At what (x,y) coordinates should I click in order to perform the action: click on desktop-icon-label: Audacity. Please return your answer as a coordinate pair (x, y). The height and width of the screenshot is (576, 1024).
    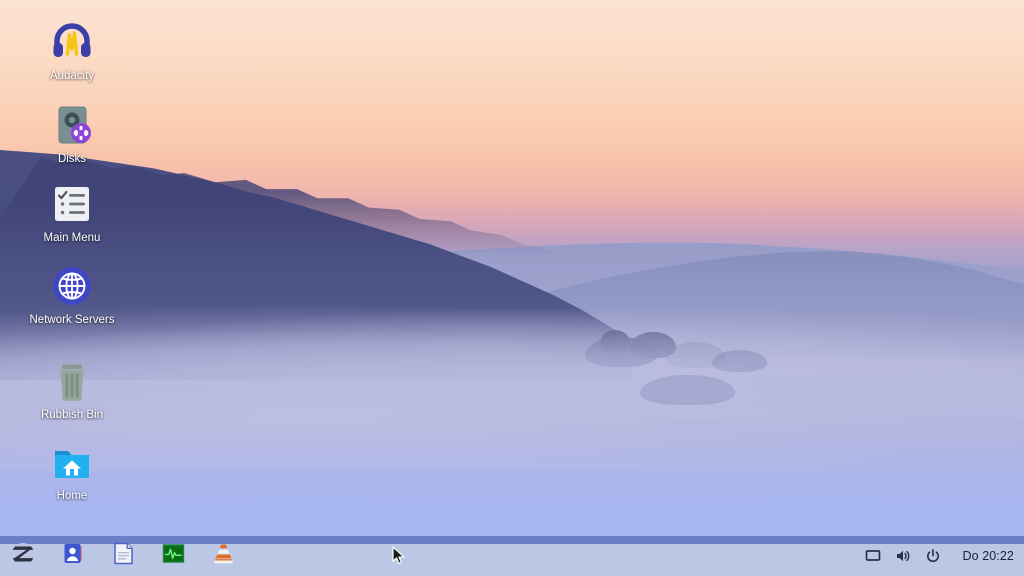
    Looking at the image, I should click on (72, 76).